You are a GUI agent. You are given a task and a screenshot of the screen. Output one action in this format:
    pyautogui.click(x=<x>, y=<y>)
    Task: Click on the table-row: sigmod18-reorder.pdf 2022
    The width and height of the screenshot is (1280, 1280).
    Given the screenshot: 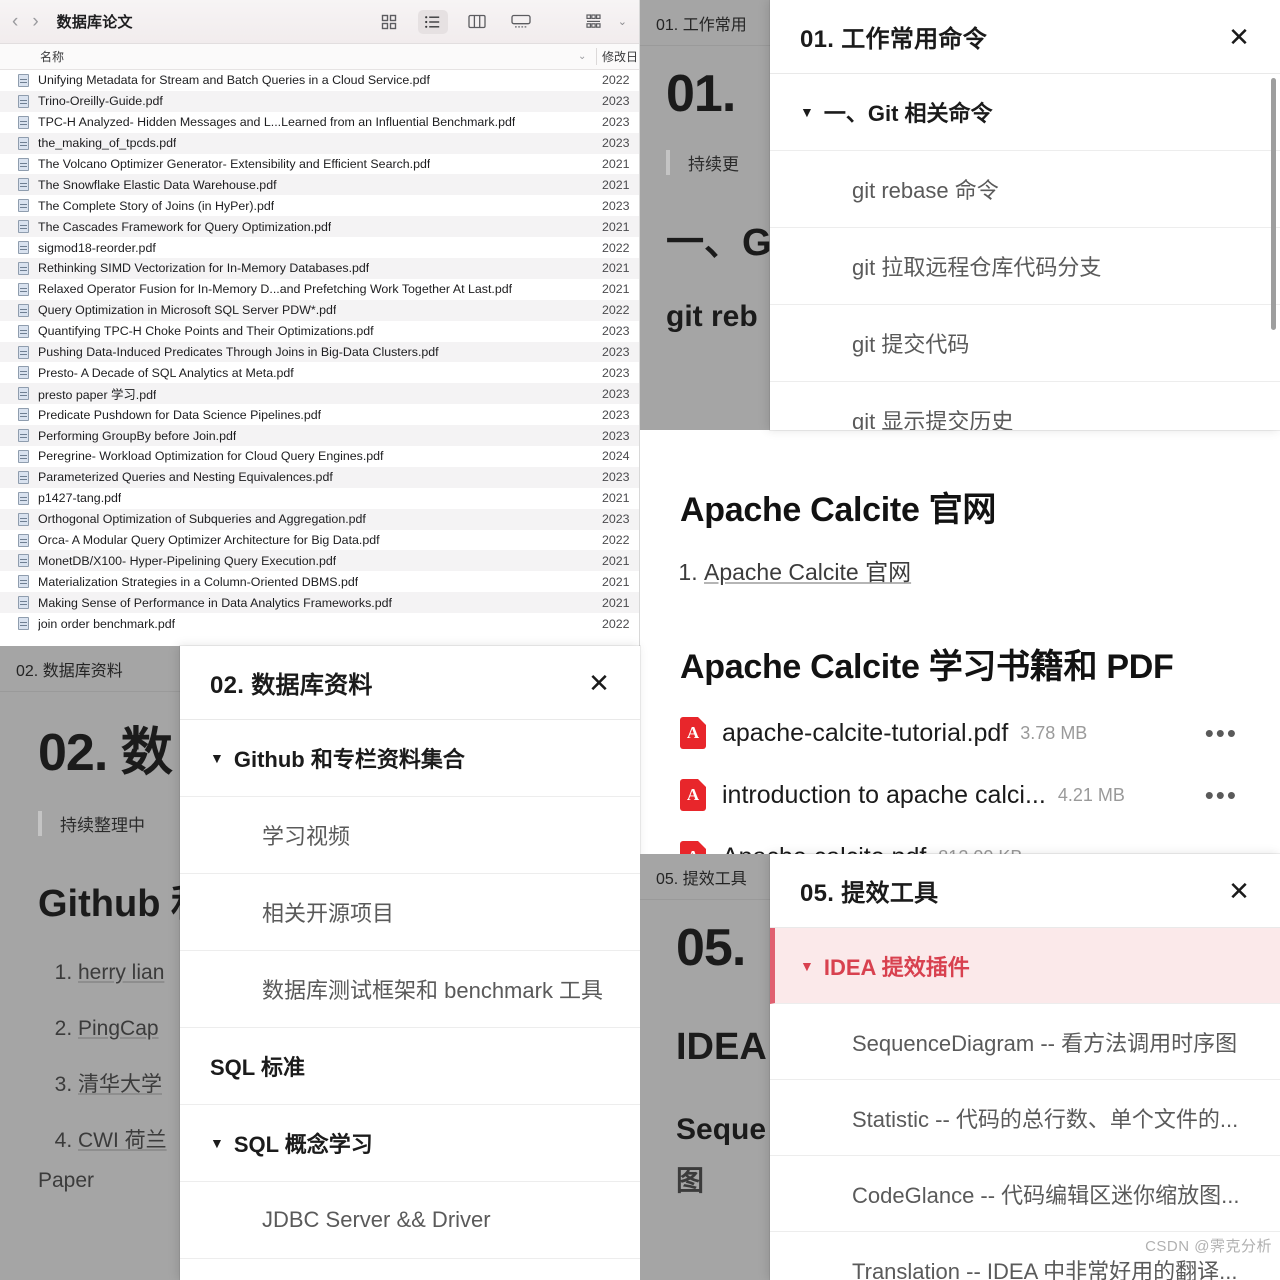 What is the action you would take?
    pyautogui.click(x=319, y=247)
    